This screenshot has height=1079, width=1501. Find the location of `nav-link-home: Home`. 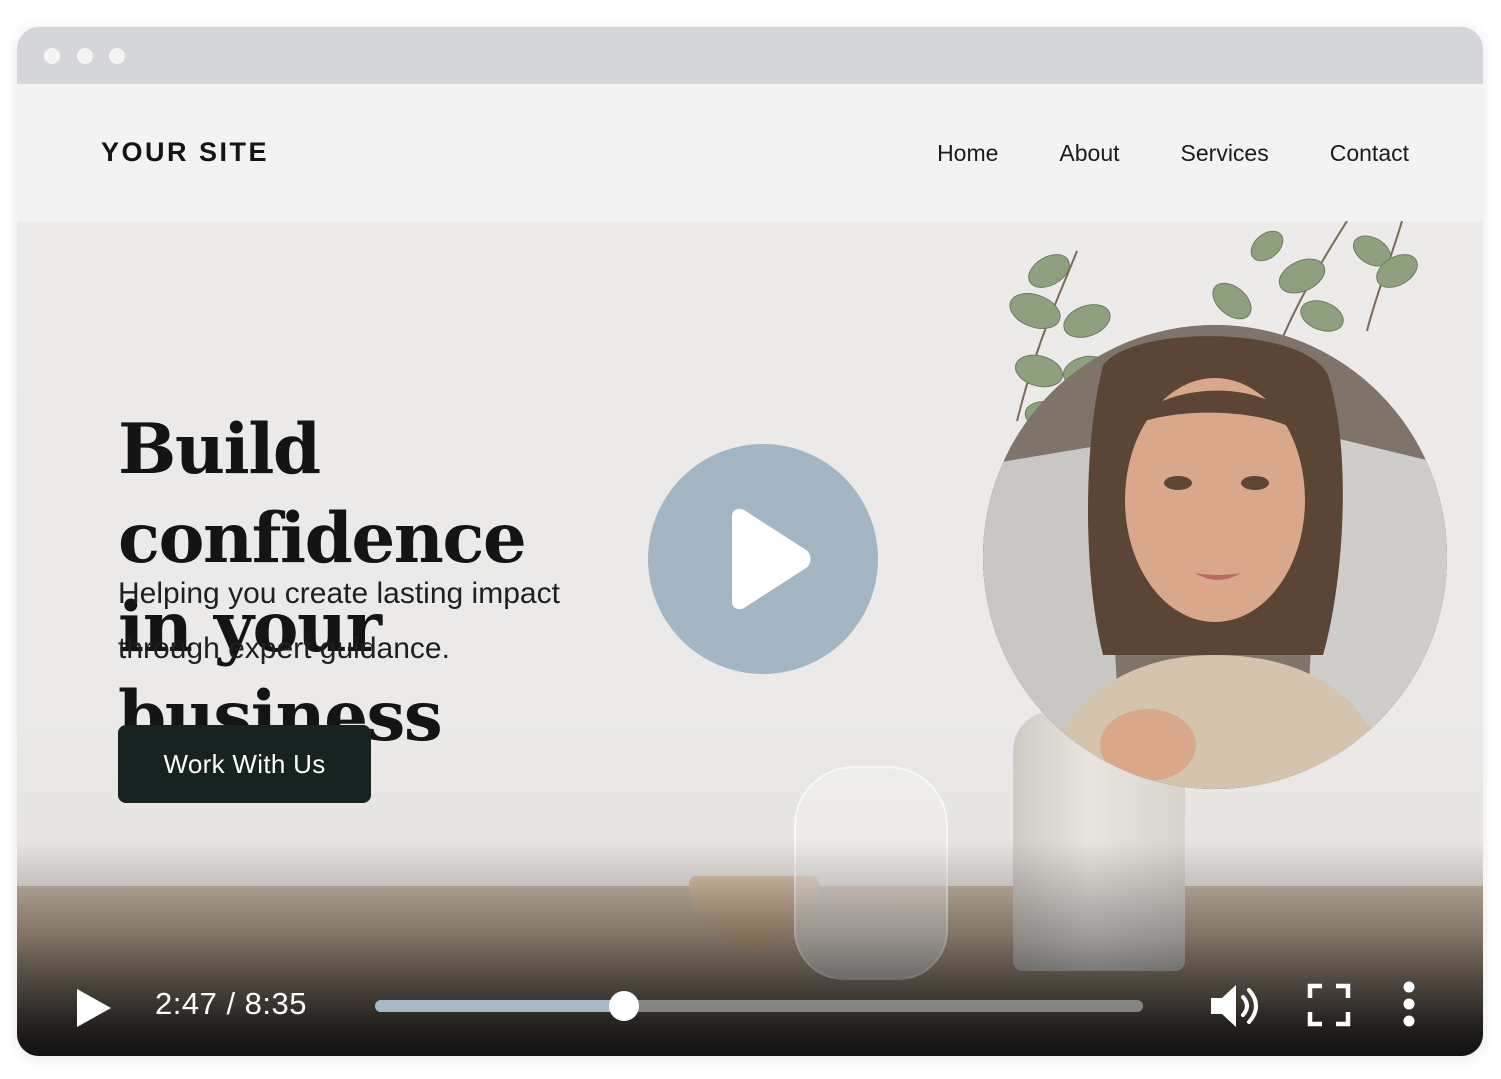

nav-link-home: Home is located at coordinates (967, 153).